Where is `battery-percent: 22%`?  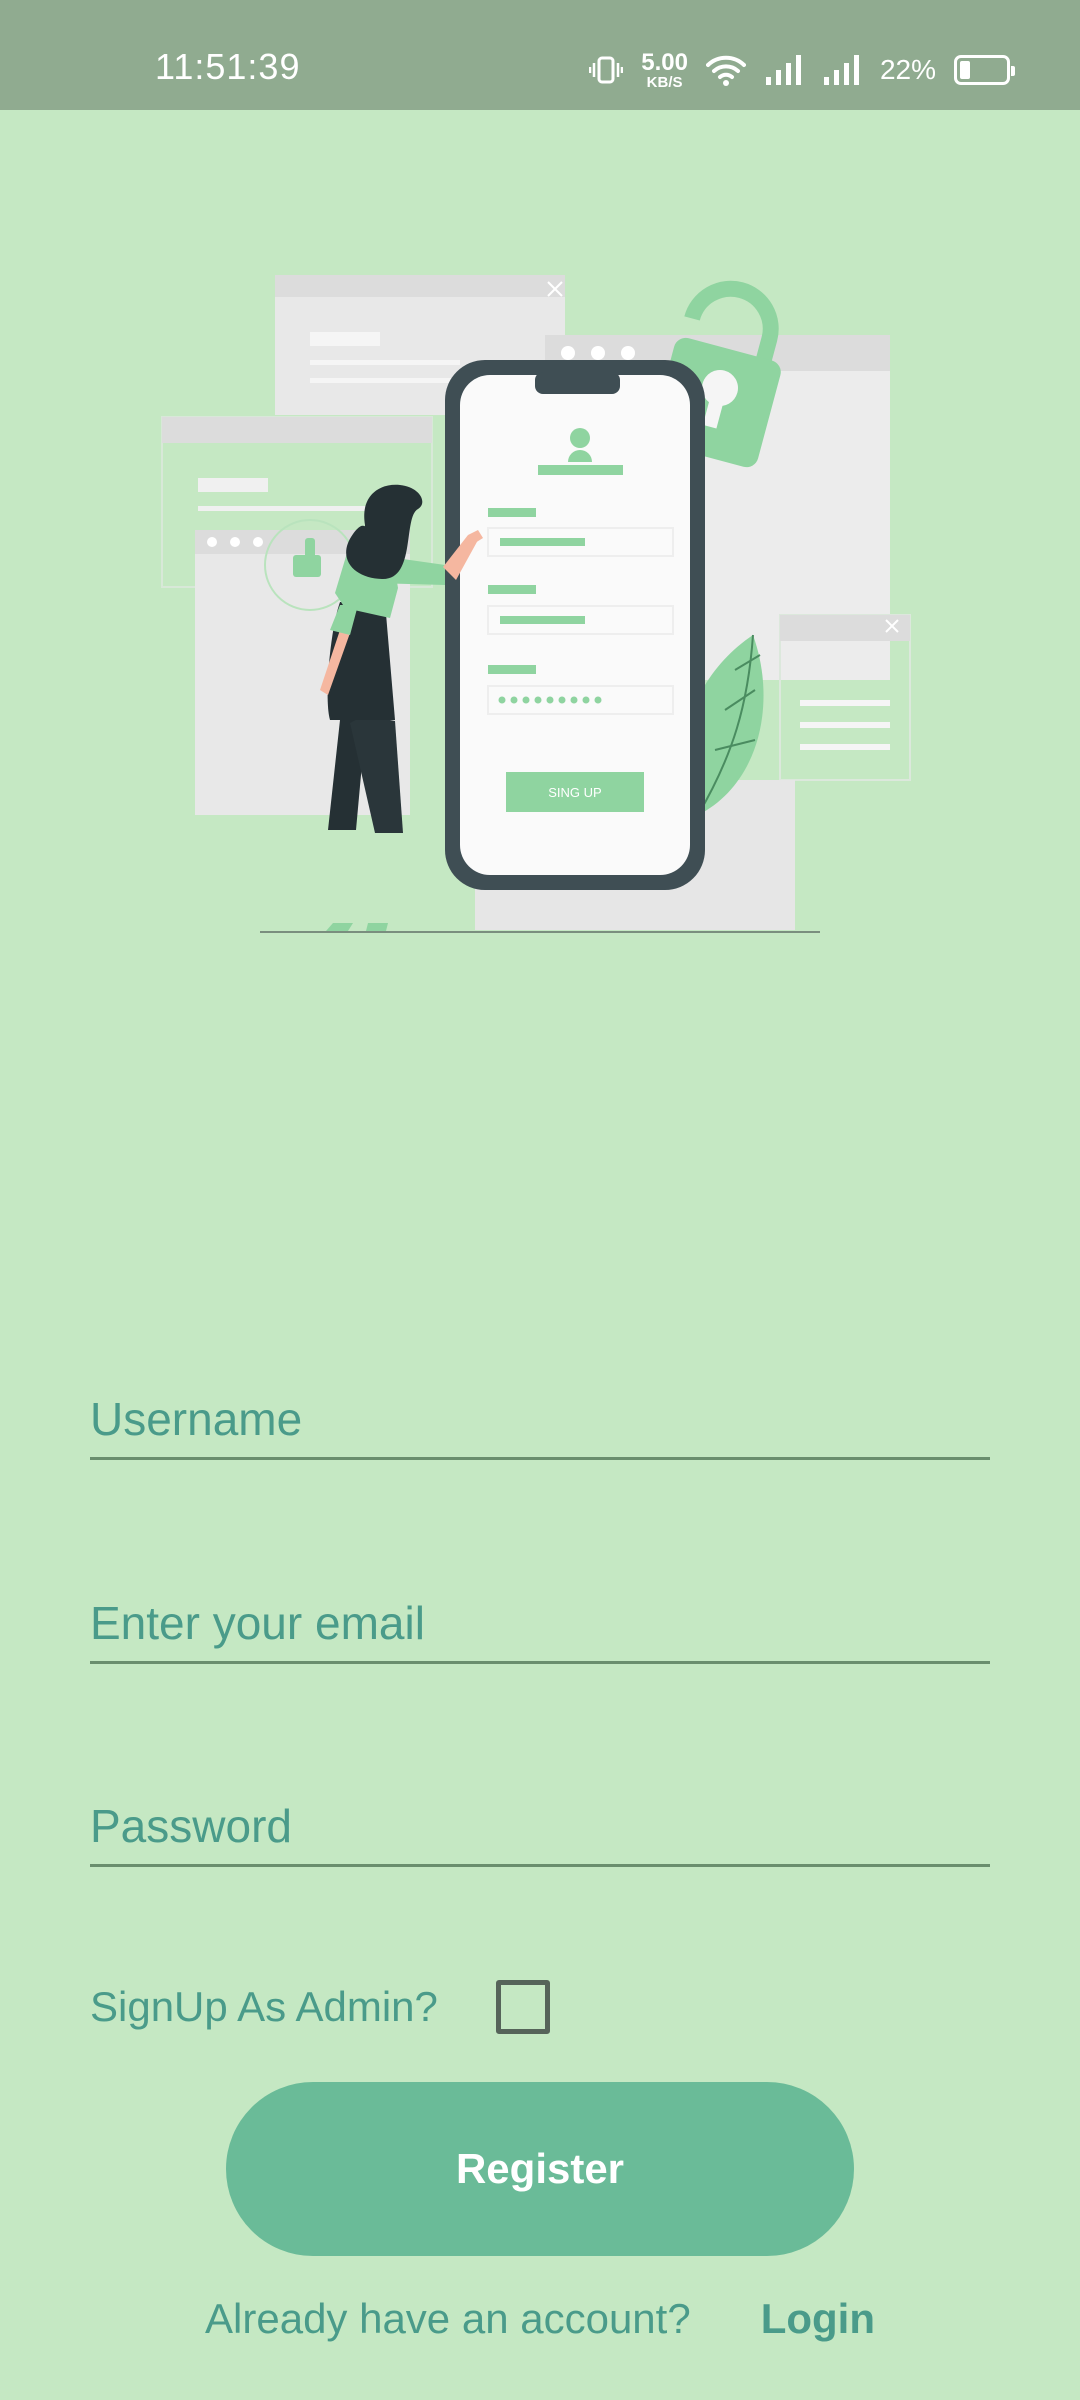 battery-percent: 22% is located at coordinates (907, 69).